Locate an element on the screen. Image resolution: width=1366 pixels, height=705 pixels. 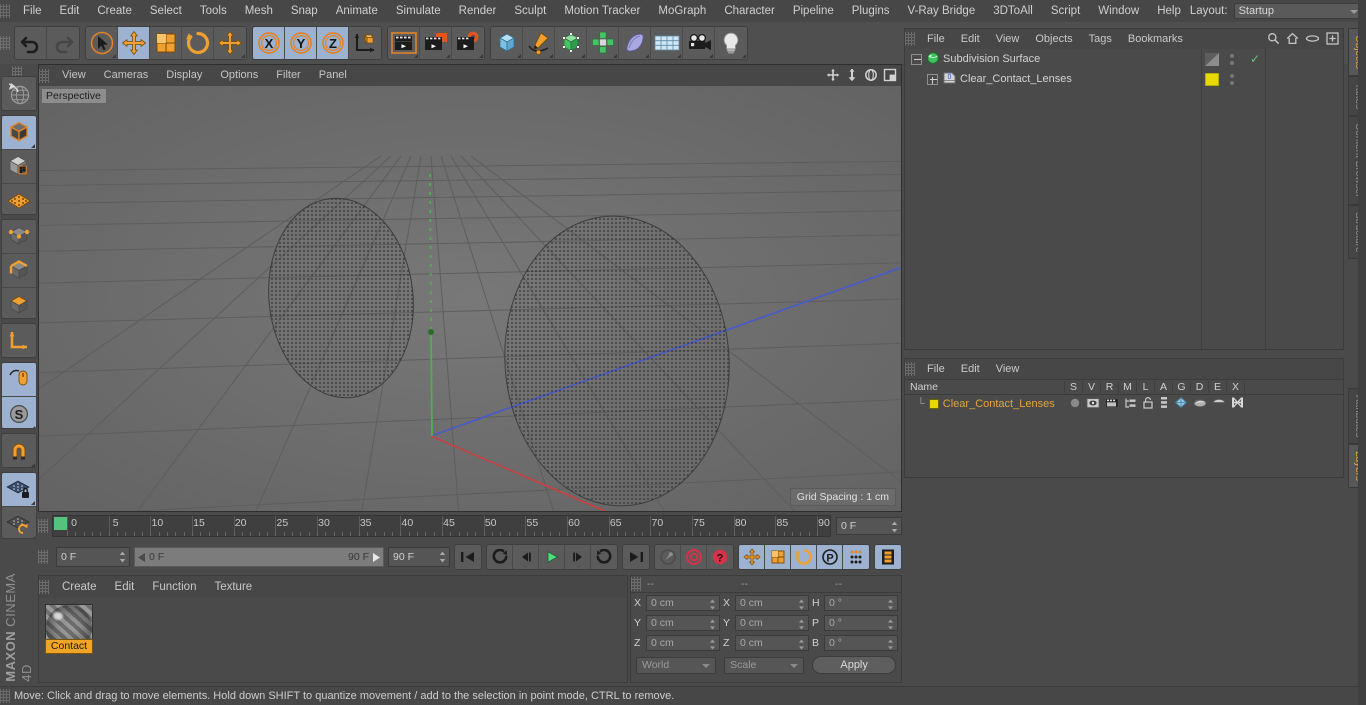
redo-icon is located at coordinates (63, 43).